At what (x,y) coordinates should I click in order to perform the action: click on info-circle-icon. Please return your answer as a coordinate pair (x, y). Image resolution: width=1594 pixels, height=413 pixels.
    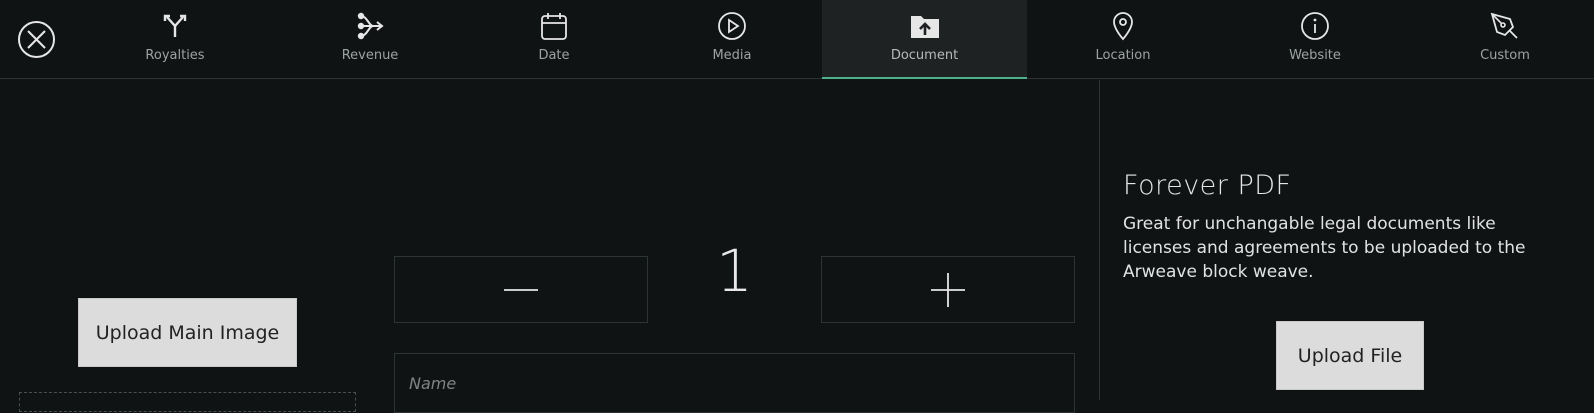
    Looking at the image, I should click on (1315, 25).